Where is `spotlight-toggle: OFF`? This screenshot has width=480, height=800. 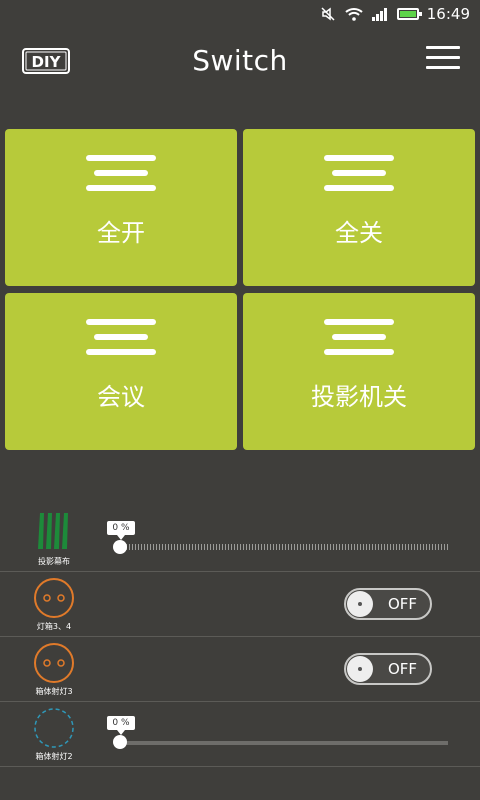 spotlight-toggle: OFF is located at coordinates (388, 669).